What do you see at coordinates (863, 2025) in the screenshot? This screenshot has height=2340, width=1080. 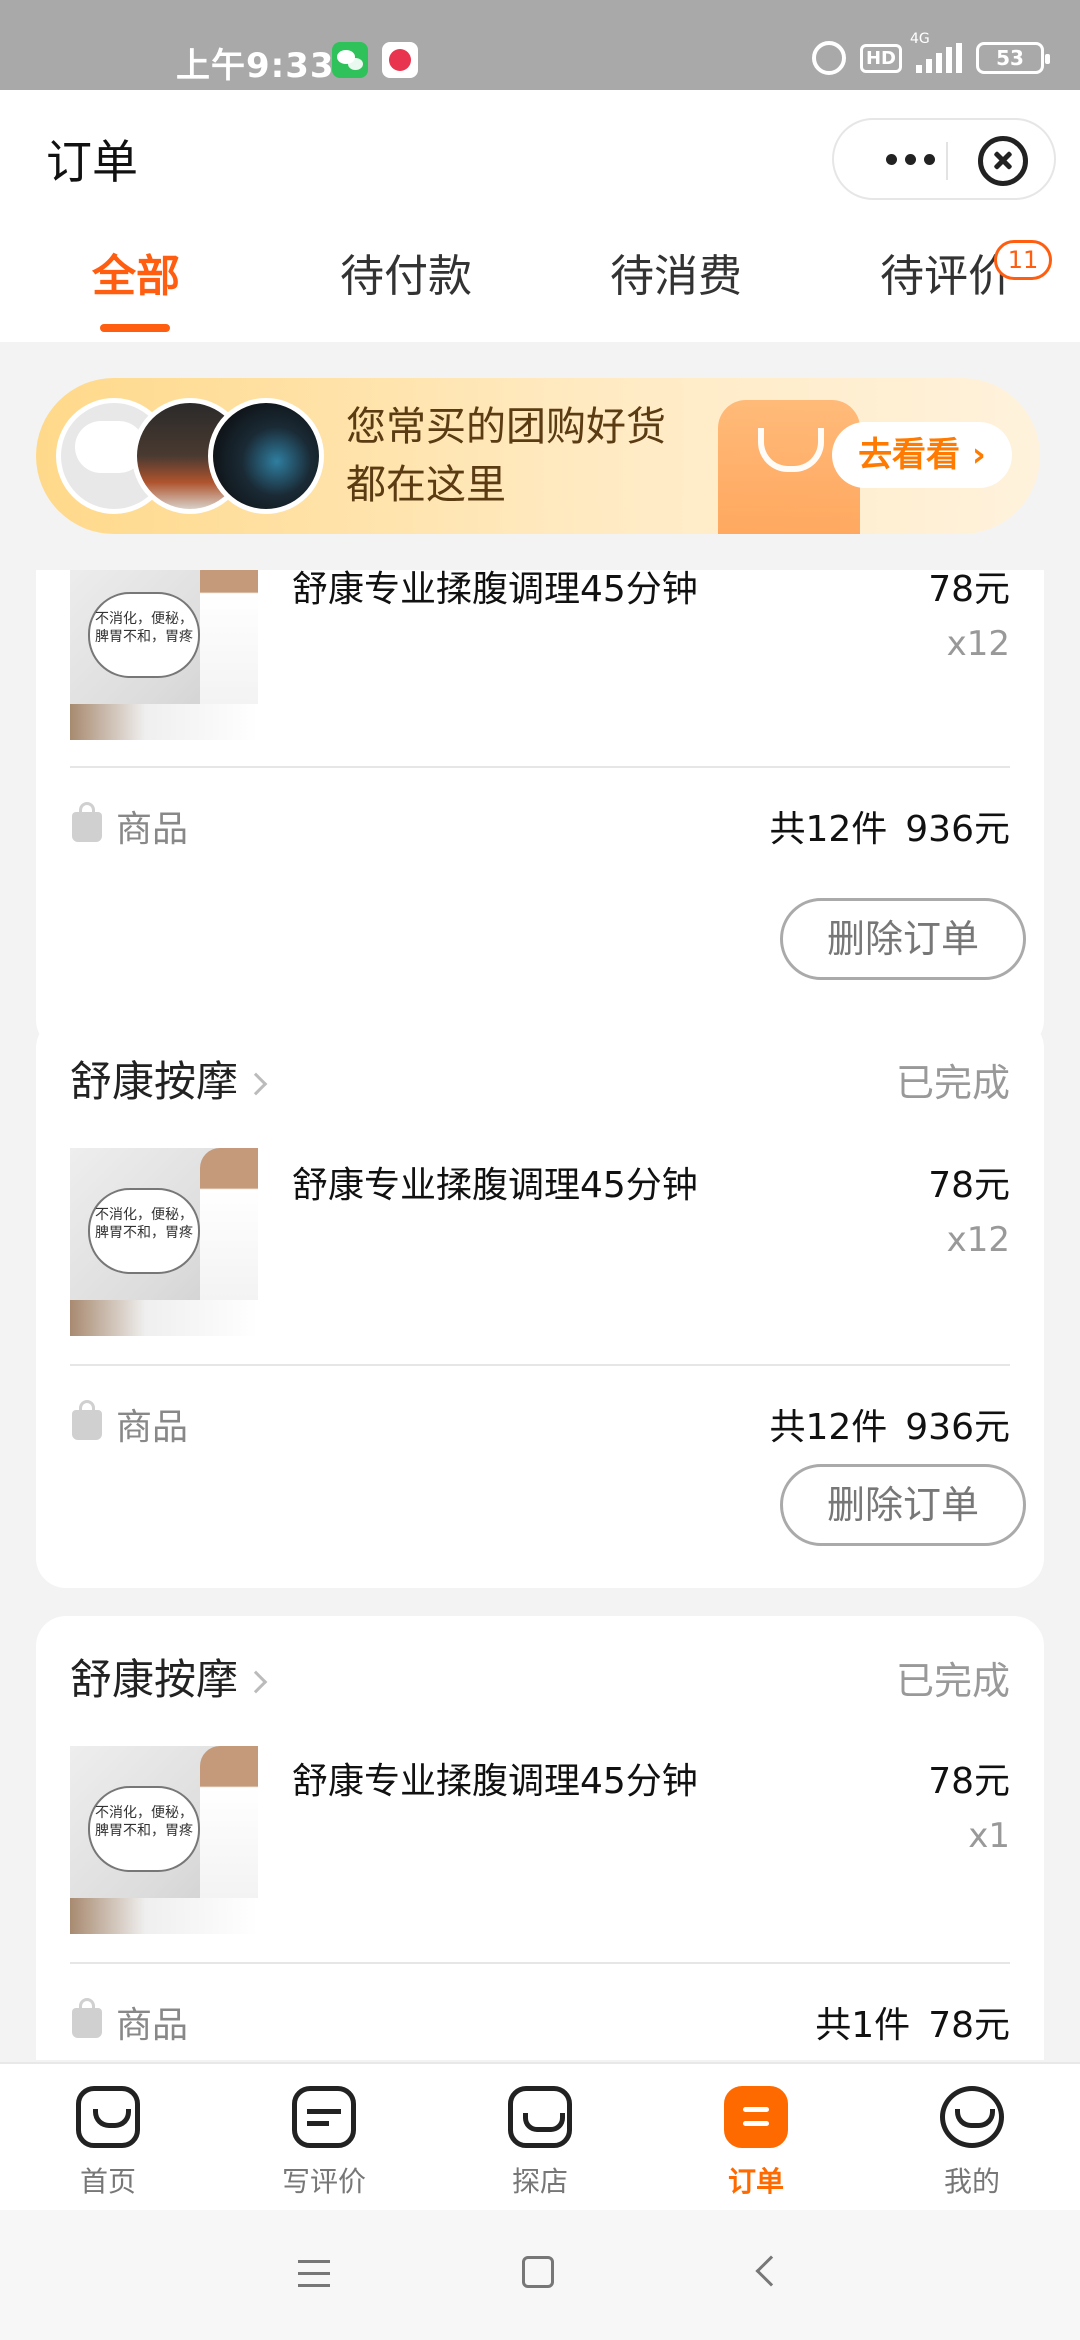 I see `item-count: 共1件` at bounding box center [863, 2025].